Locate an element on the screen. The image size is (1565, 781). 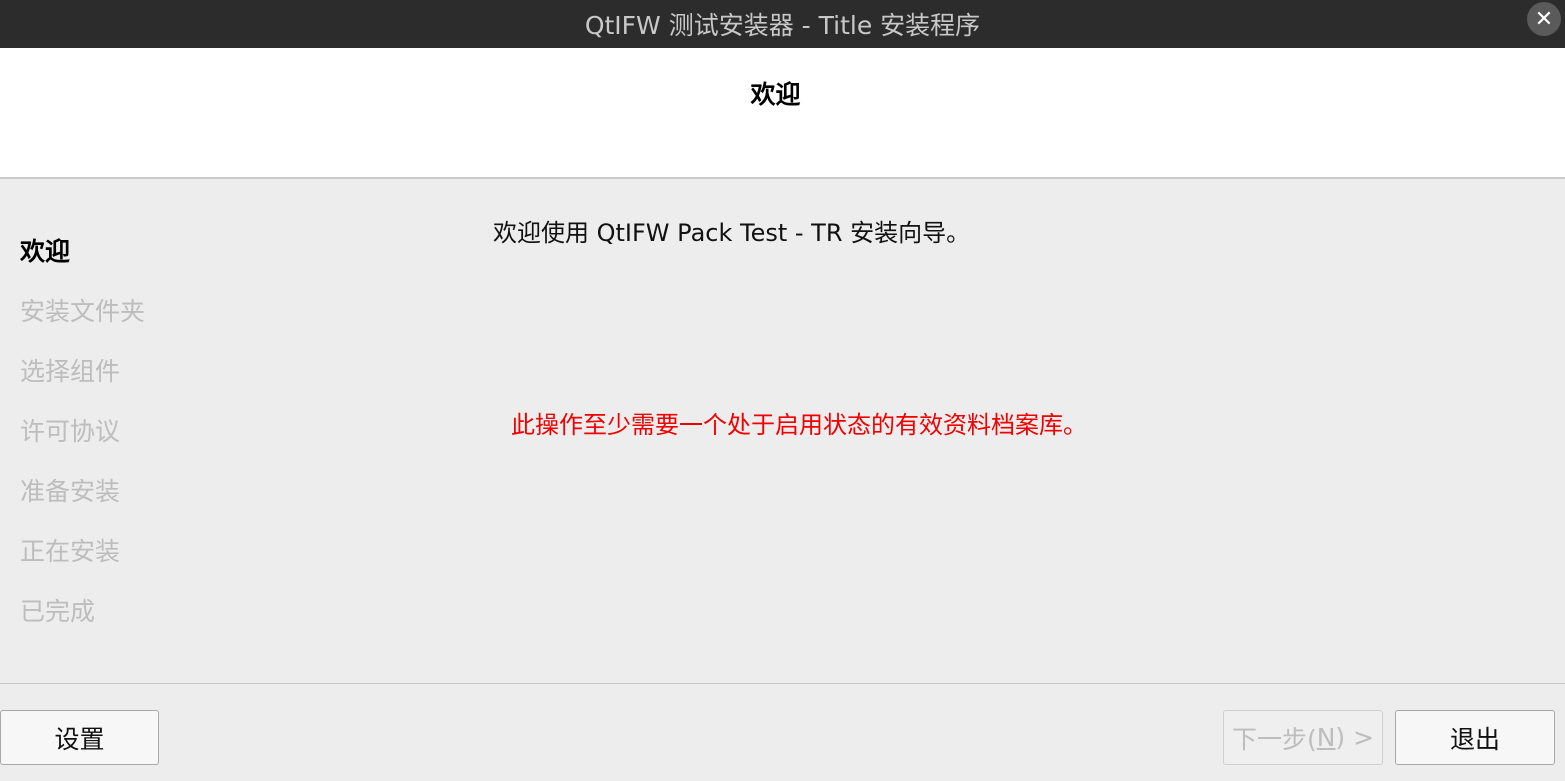
wizard-steps: 欢迎 安装文件夹 选择组件 许可协议 准备安装 正在安装 已完成 is located at coordinates (82, 440).